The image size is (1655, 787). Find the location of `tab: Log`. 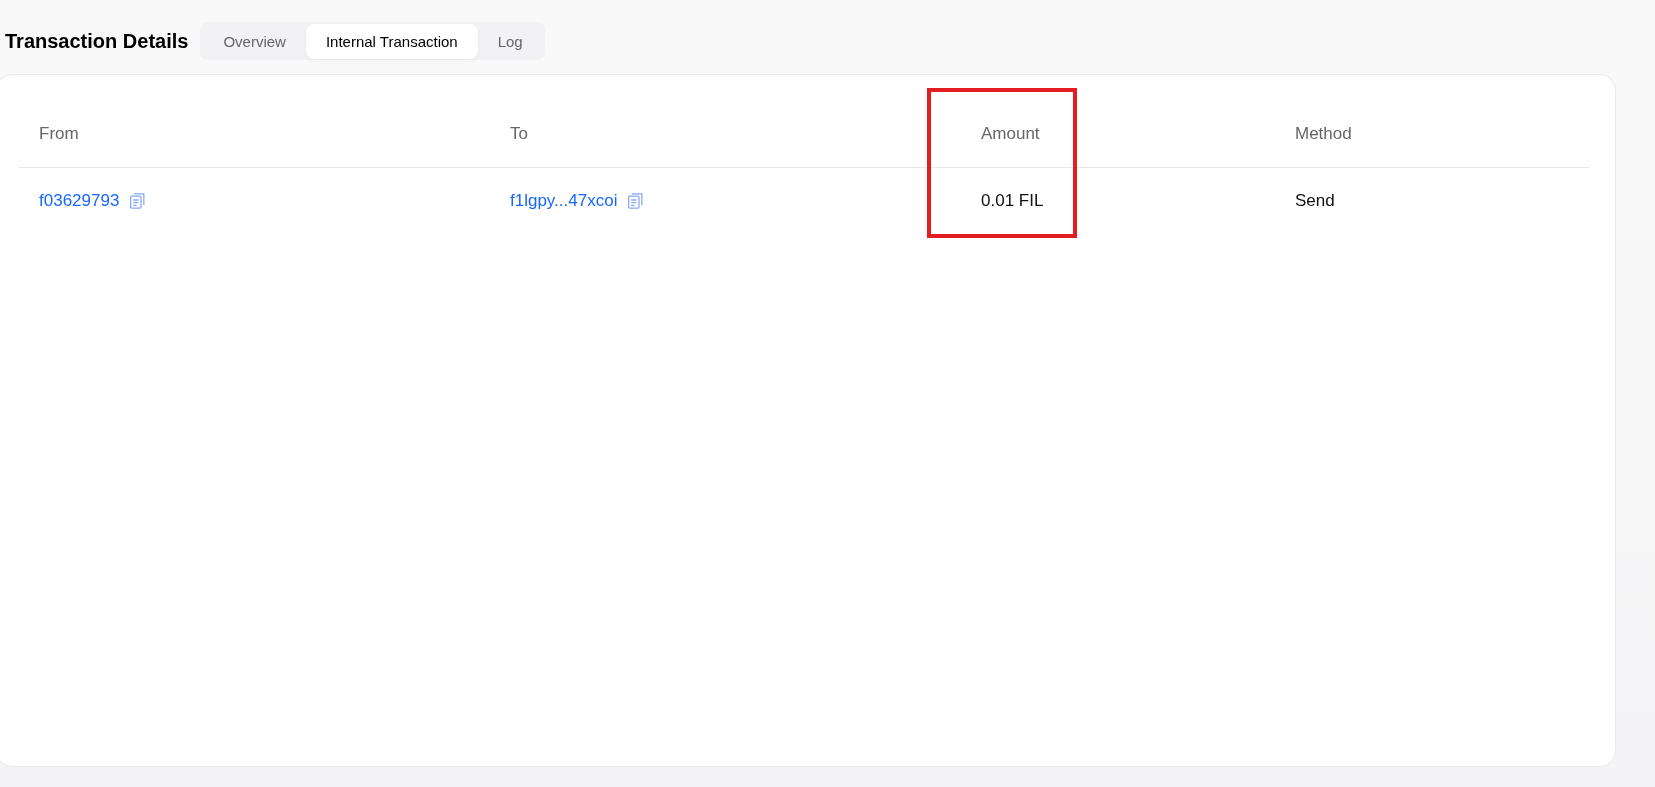

tab: Log is located at coordinates (510, 41).